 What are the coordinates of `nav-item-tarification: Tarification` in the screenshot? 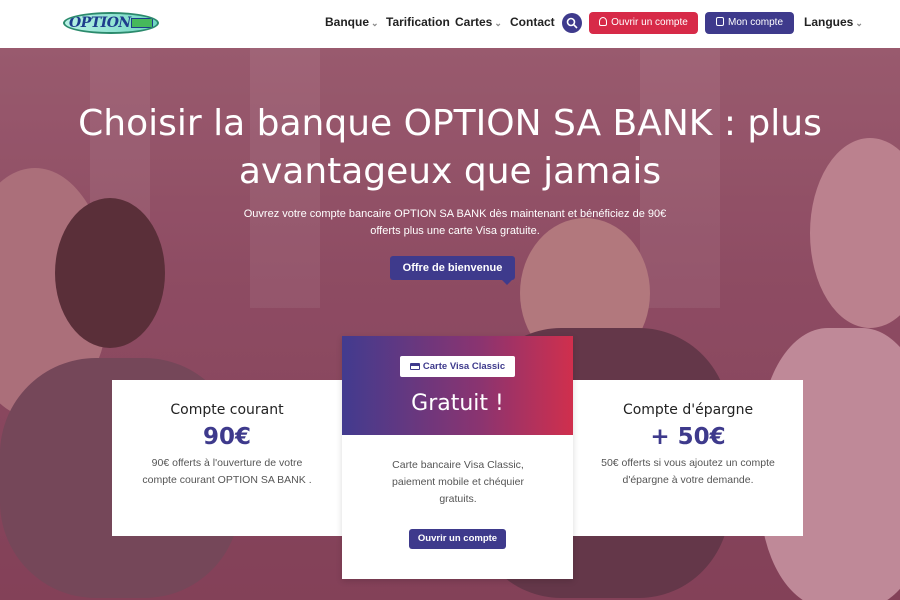 It's located at (418, 22).